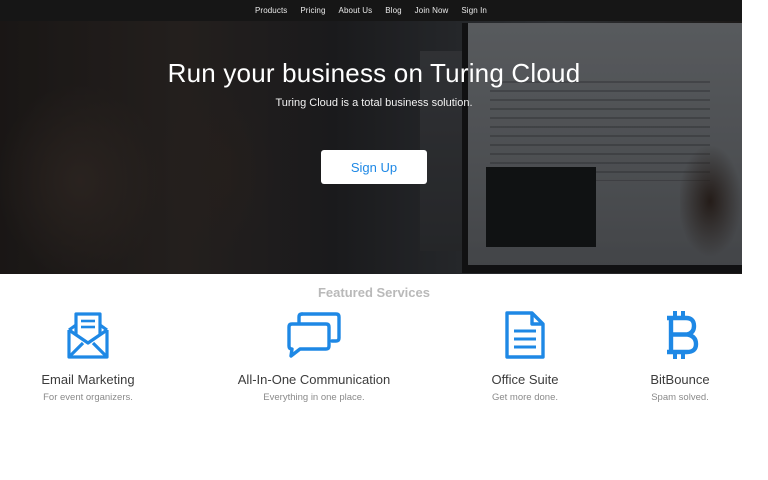 The image size is (768, 480). Describe the element at coordinates (374, 167) in the screenshot. I see `signup-button: Sign Up` at that location.